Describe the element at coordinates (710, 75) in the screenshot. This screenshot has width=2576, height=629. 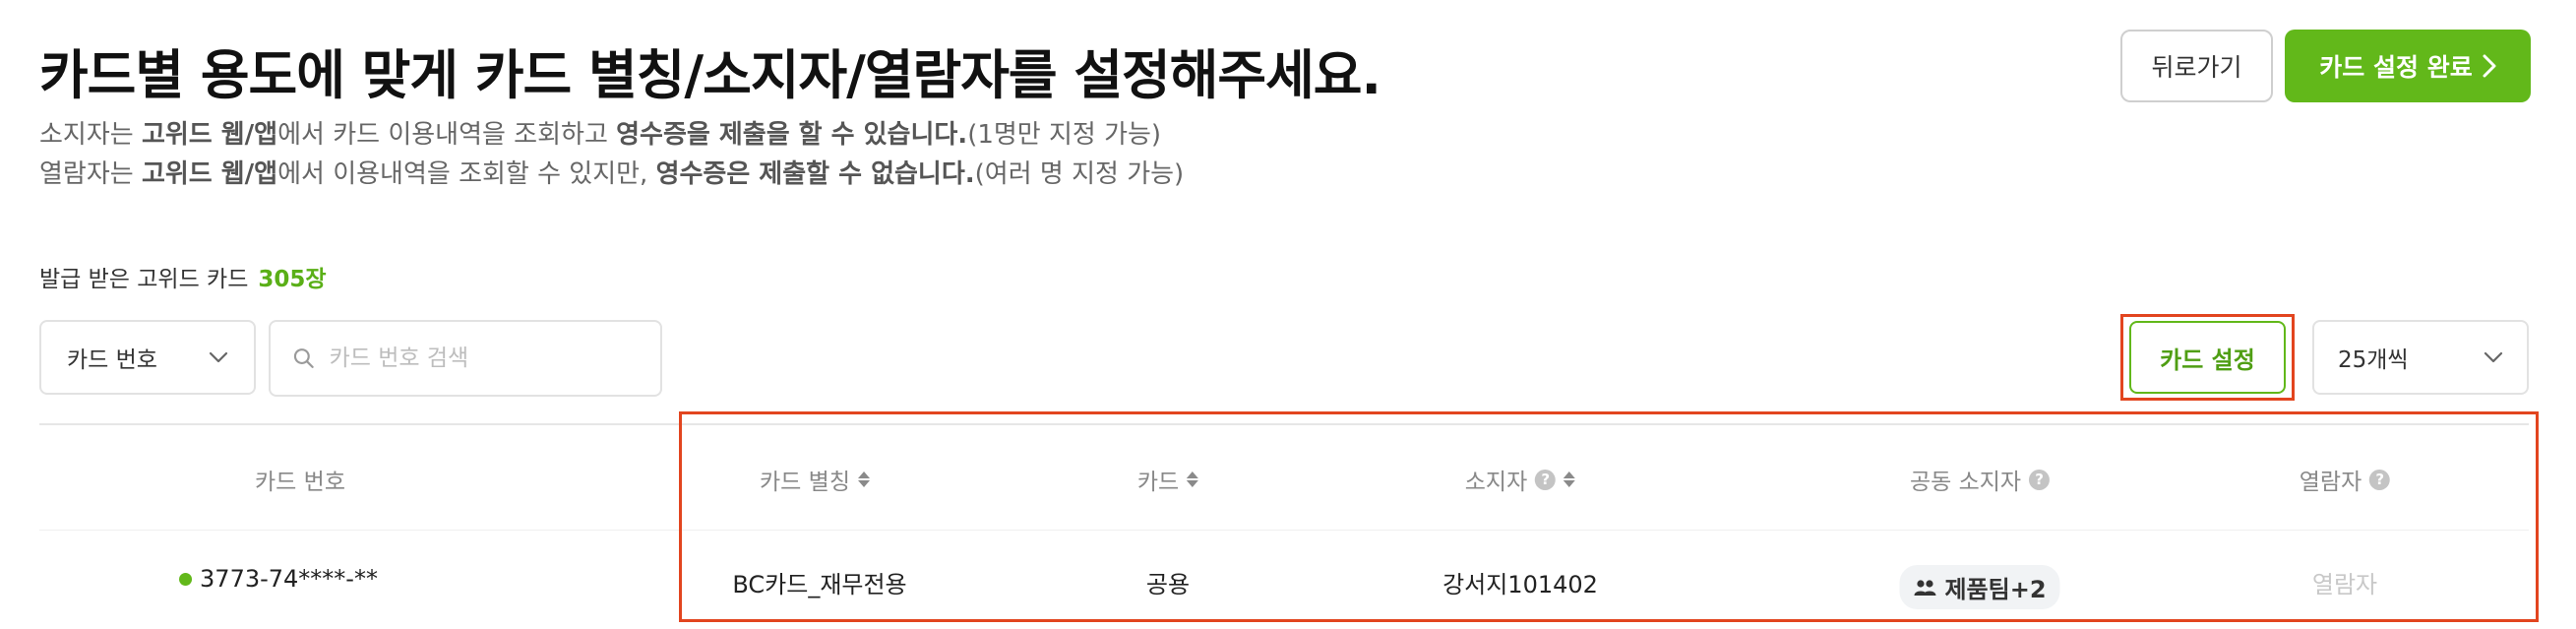
I see `page-title: 카드별 용도에 맞게 카드 별칭/소지자/열람자를 설정해주세요.` at that location.